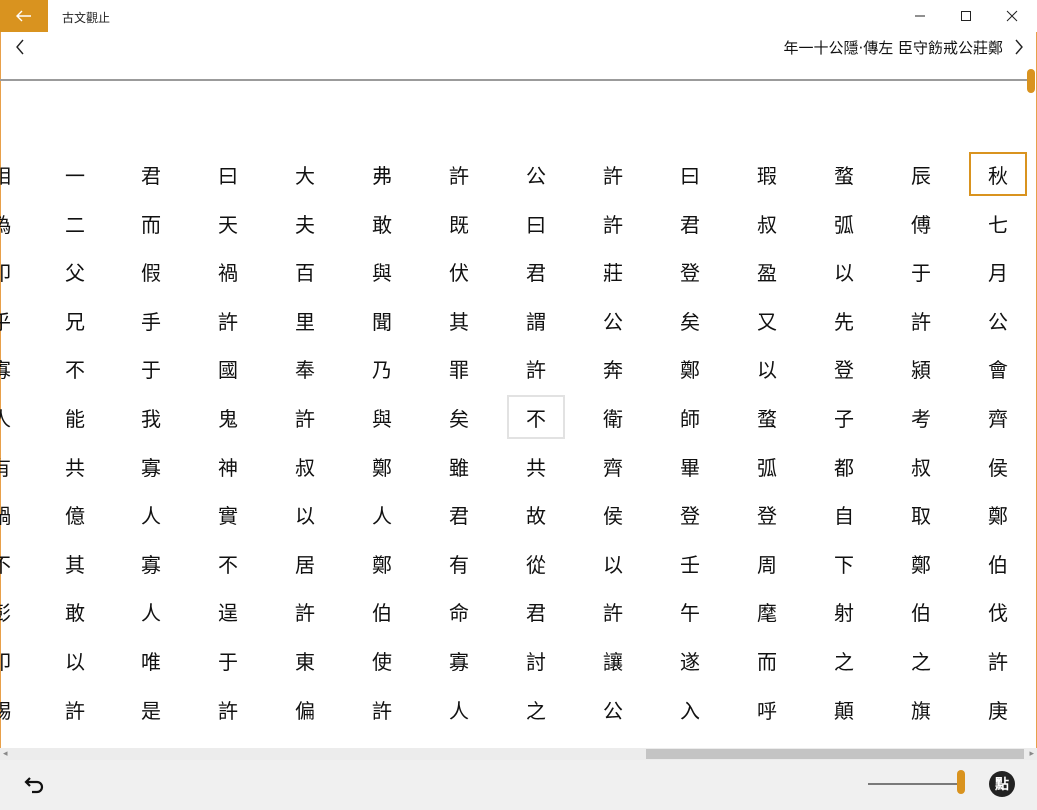 This screenshot has width=1037, height=810. I want to click on character-cell: 從, so click(536, 563).